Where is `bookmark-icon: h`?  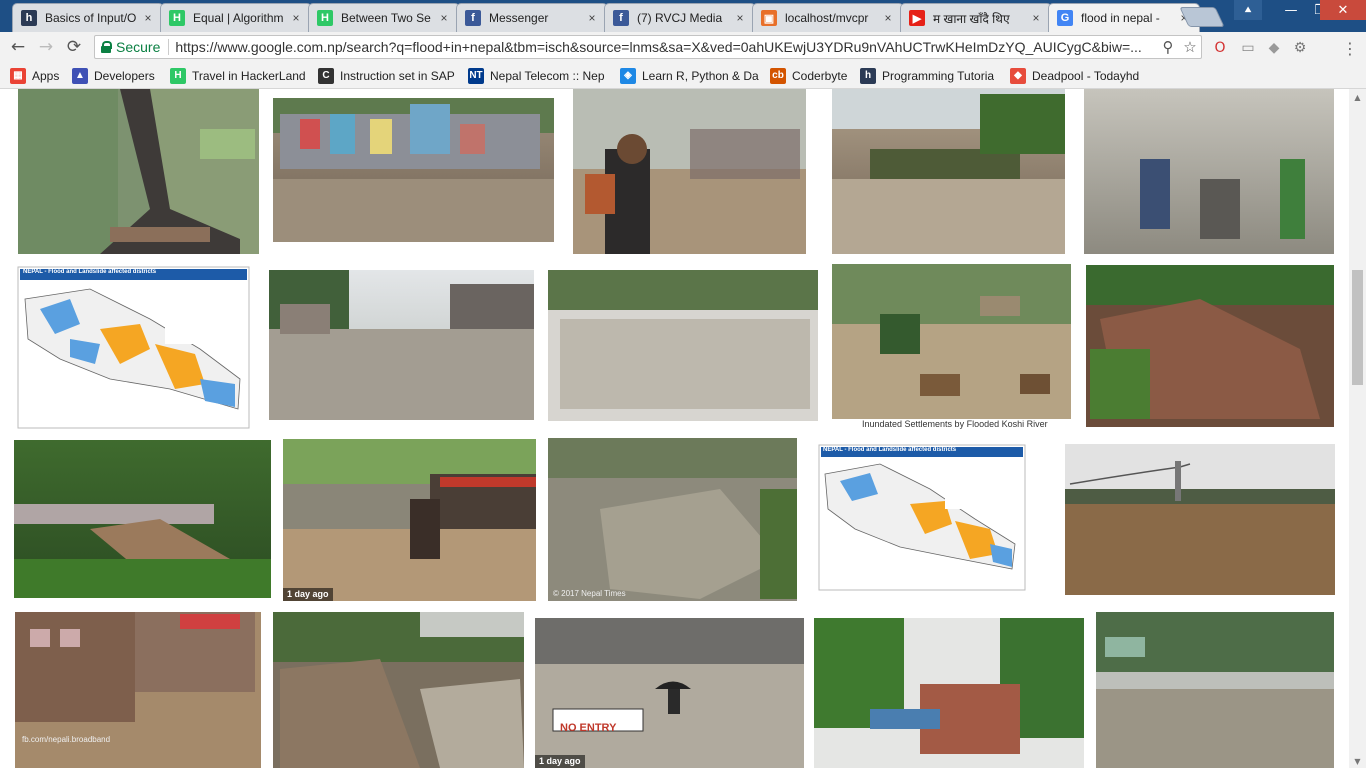 bookmark-icon: h is located at coordinates (868, 75).